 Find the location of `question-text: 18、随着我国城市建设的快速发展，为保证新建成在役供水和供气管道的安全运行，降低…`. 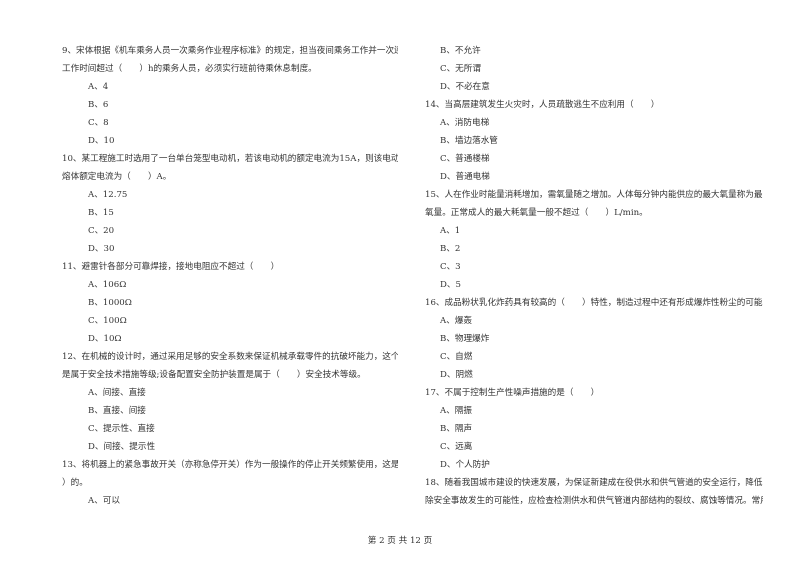

question-text: 18、随着我国城市建设的快速发展，为保证新建成在役供水和供气管道的安全运行，降低… is located at coordinates (594, 483).